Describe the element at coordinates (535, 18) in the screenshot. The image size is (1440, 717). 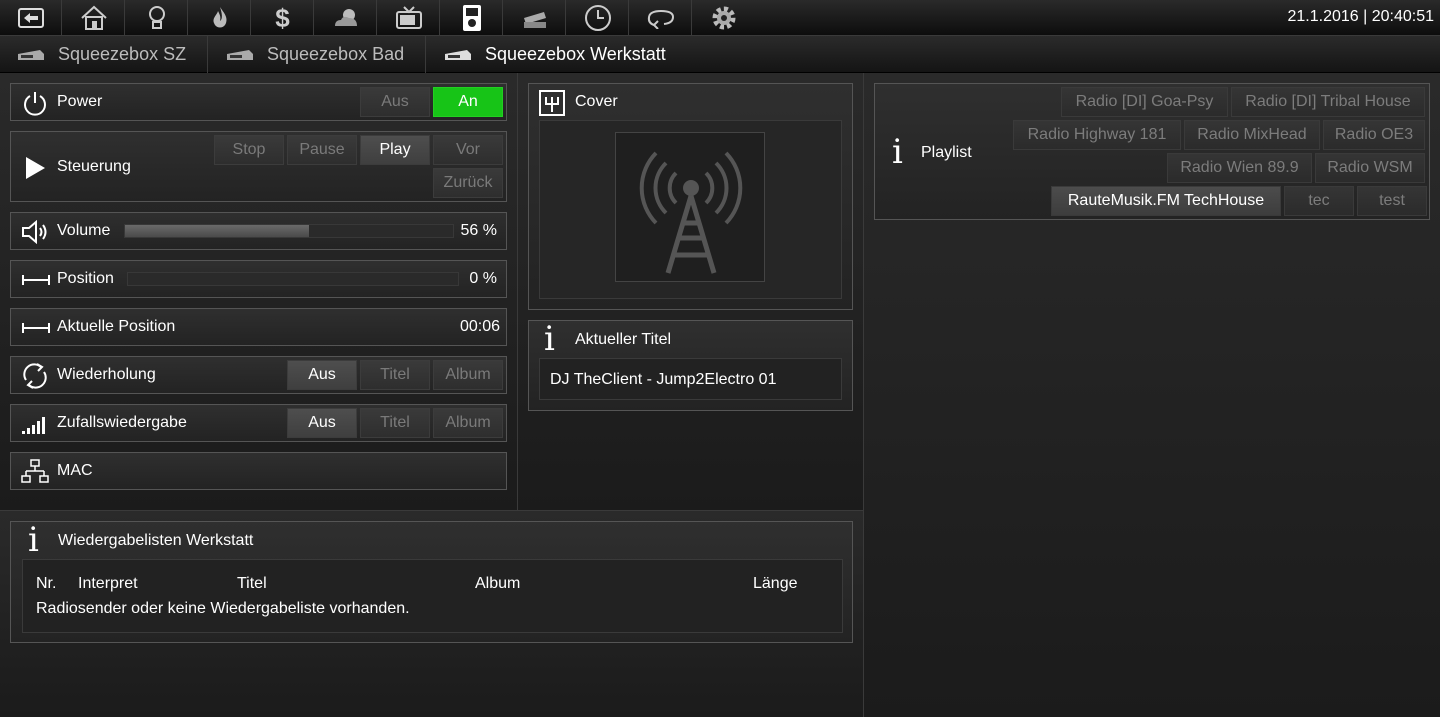
I see `scanner-icon` at that location.